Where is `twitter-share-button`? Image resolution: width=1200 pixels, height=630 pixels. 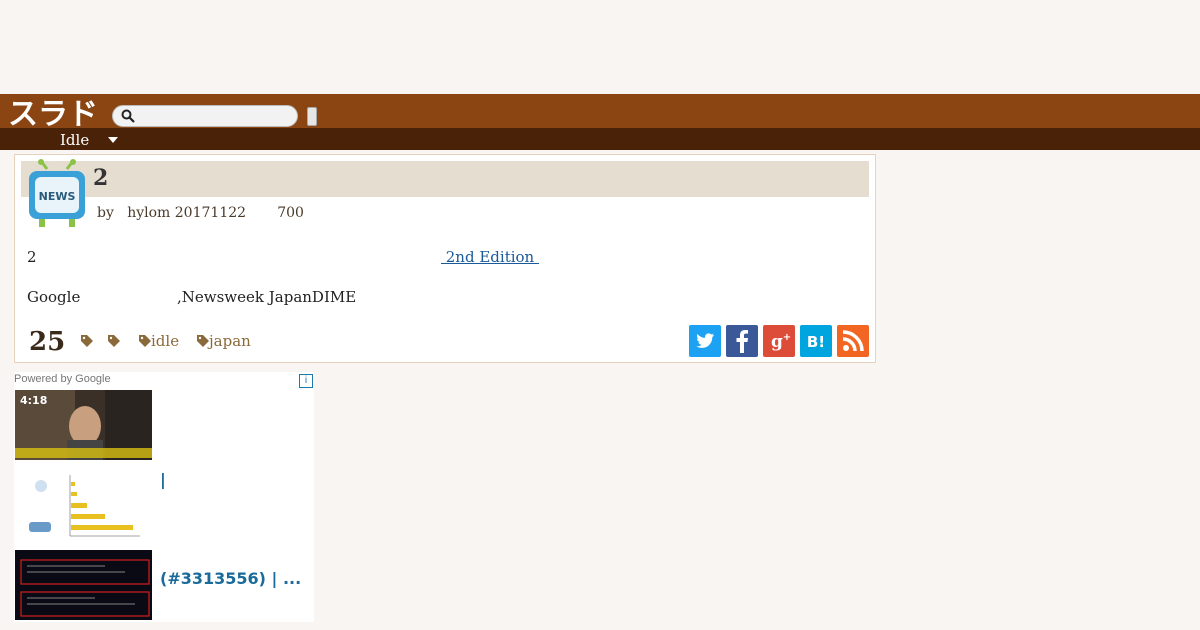
twitter-share-button is located at coordinates (705, 341).